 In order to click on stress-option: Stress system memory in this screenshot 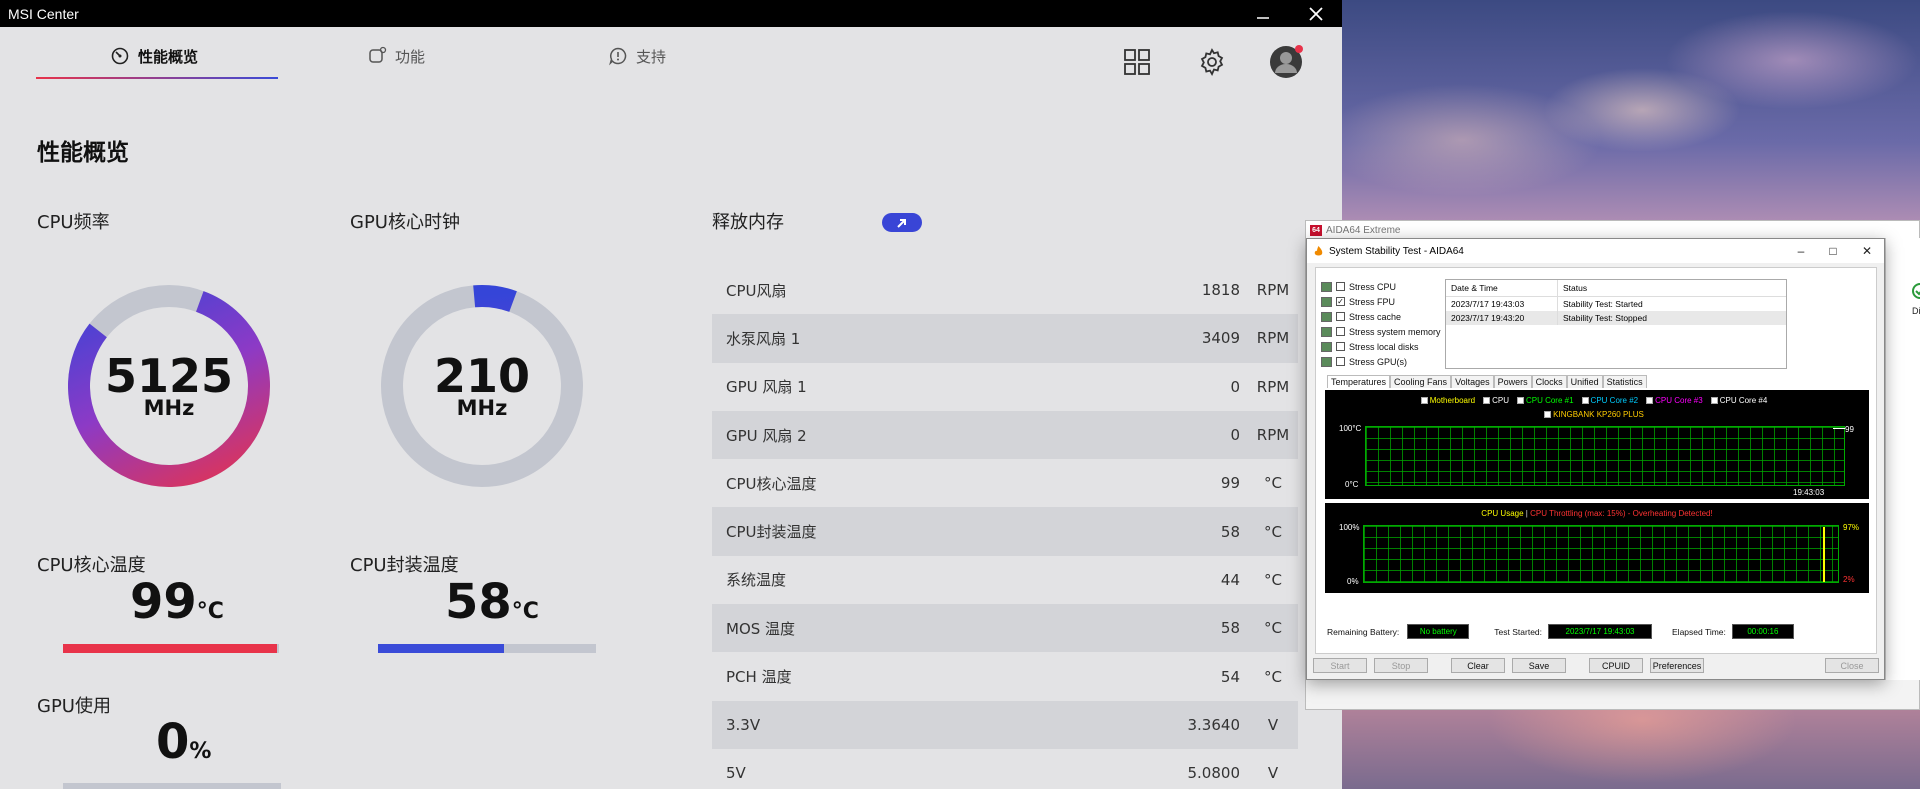, I will do `click(1381, 331)`.